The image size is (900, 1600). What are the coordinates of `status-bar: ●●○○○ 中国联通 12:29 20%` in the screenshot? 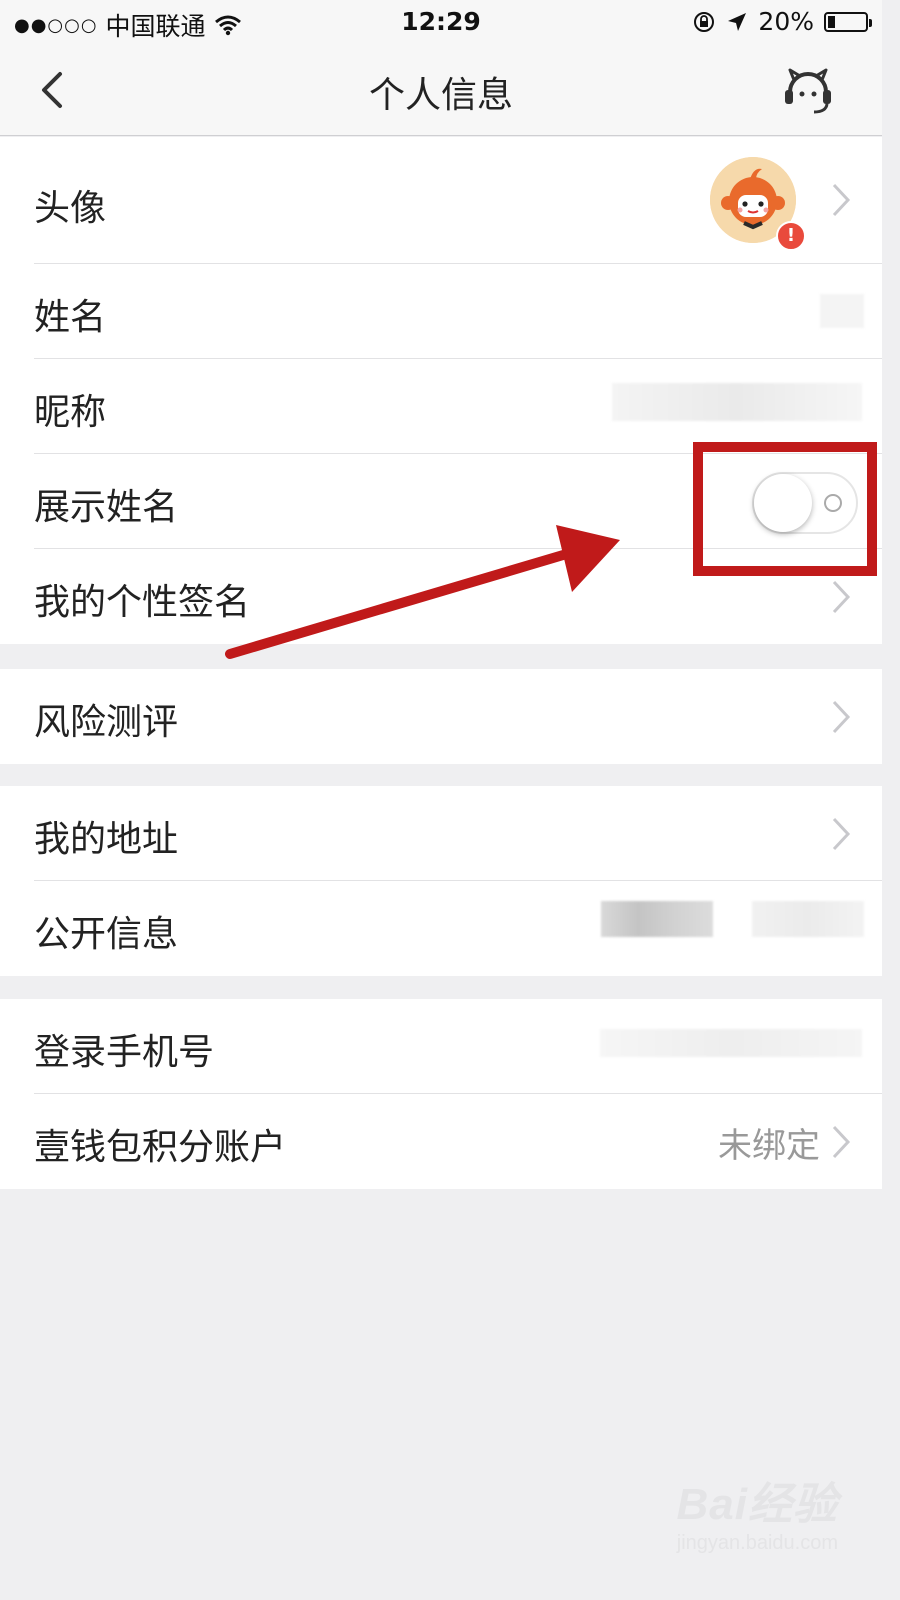 It's located at (441, 22).